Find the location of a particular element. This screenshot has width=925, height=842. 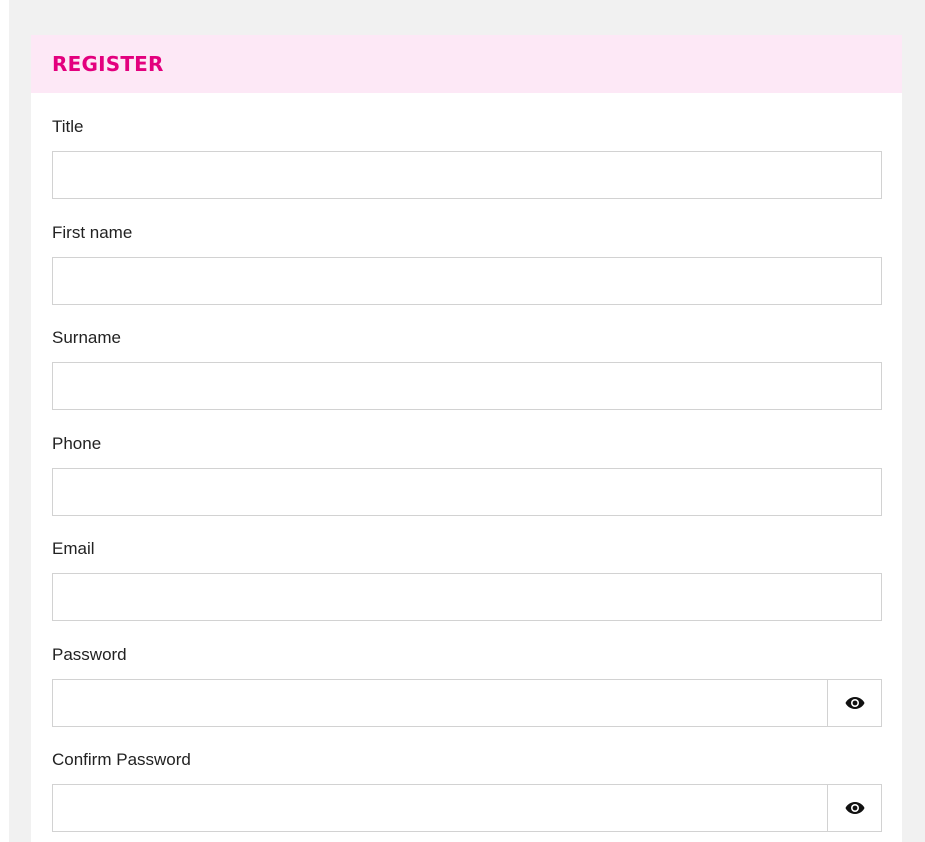

password-label: Password is located at coordinates (89, 654).